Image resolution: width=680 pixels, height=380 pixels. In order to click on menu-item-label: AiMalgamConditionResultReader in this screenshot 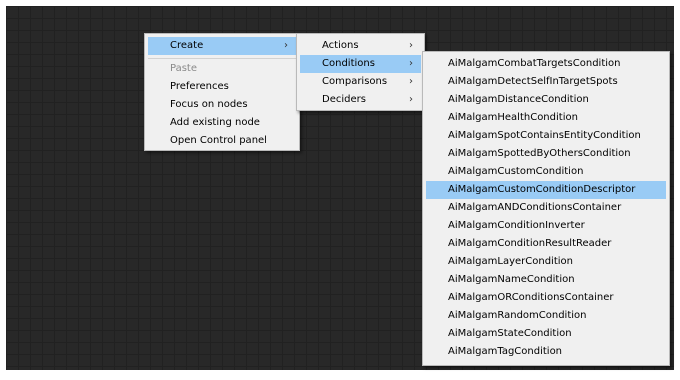, I will do `click(530, 243)`.